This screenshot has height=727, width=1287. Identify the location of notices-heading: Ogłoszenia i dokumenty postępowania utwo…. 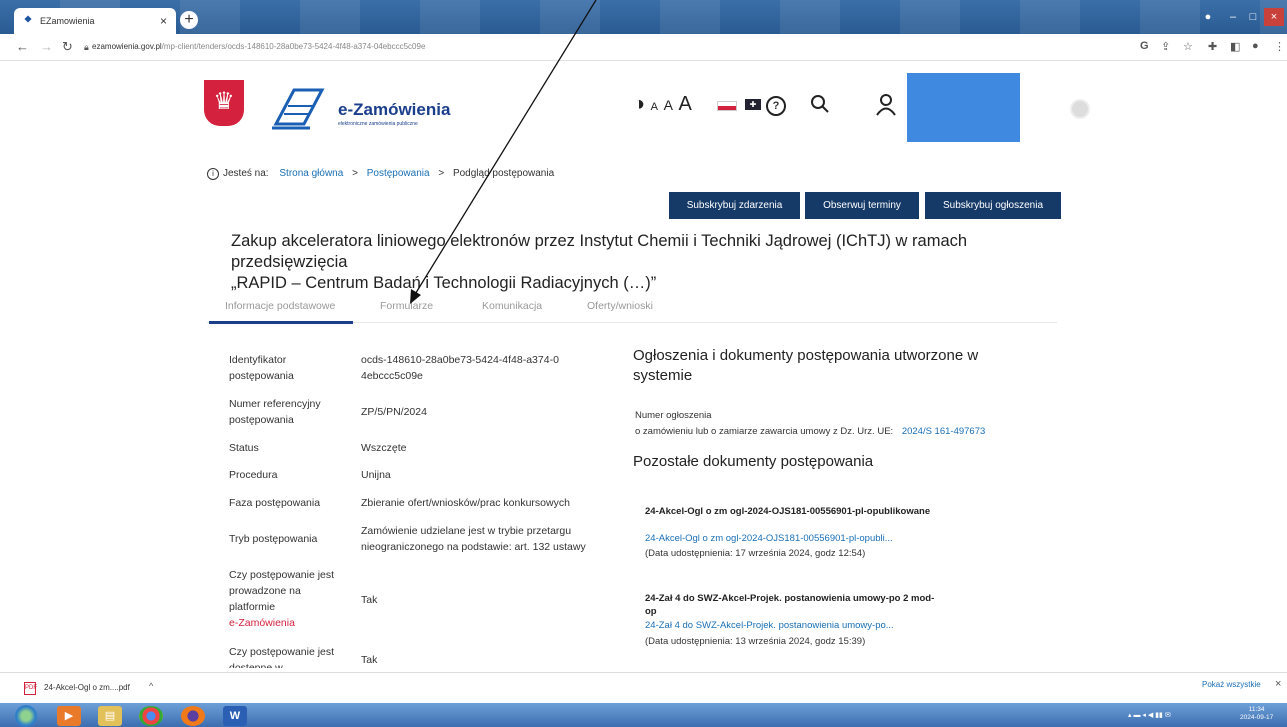
(806, 365).